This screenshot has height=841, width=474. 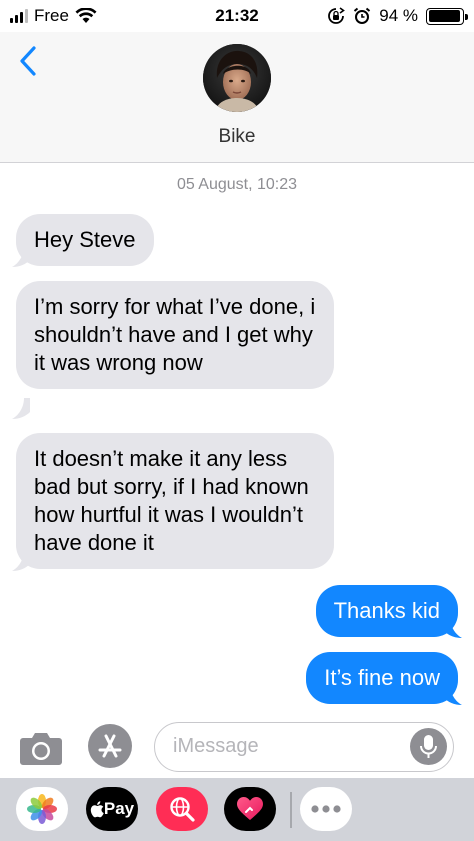 I want to click on battery-percent: 94 %, so click(x=398, y=15).